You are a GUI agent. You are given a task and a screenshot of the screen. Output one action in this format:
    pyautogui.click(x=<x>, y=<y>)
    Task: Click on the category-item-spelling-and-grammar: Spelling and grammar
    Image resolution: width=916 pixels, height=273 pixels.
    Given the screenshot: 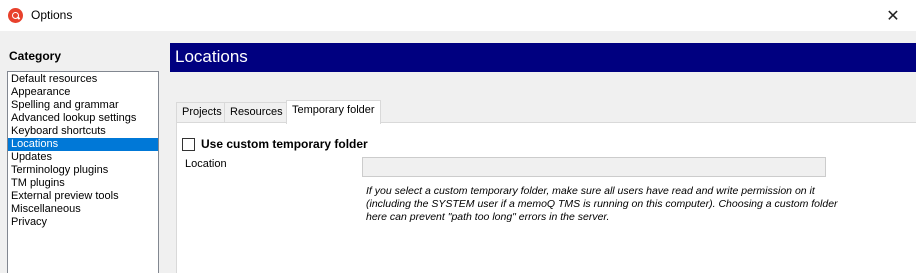 What is the action you would take?
    pyautogui.click(x=83, y=105)
    